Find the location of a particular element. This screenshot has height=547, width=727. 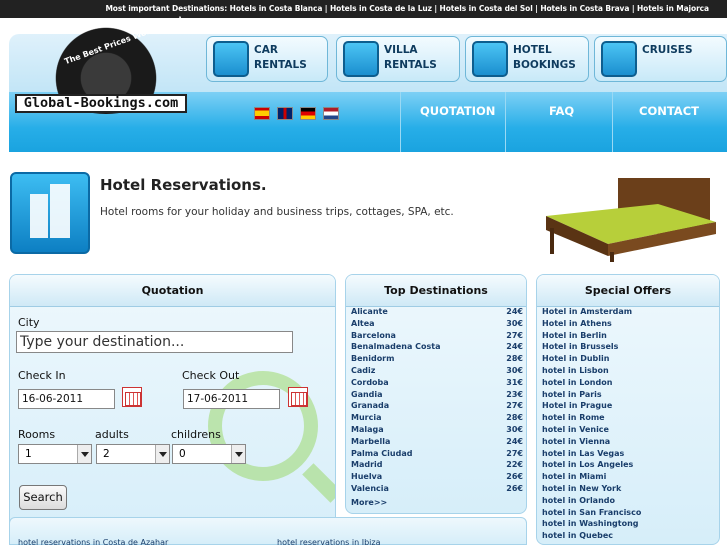

destination-row: Murcia 28€ is located at coordinates (437, 419).